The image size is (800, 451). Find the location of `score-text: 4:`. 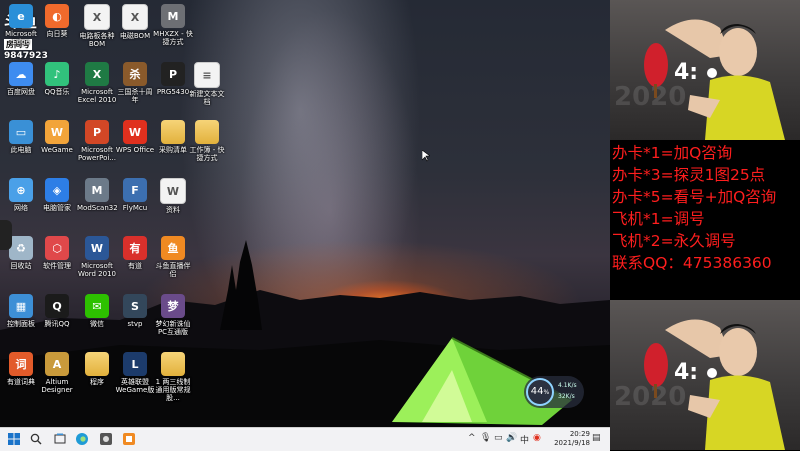

score-text: 4: is located at coordinates (686, 72).